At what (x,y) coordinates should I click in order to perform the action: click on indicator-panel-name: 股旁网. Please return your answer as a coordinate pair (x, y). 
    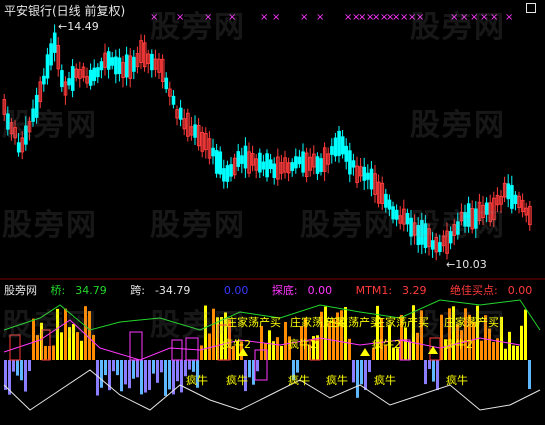
    Looking at the image, I should click on (20, 290).